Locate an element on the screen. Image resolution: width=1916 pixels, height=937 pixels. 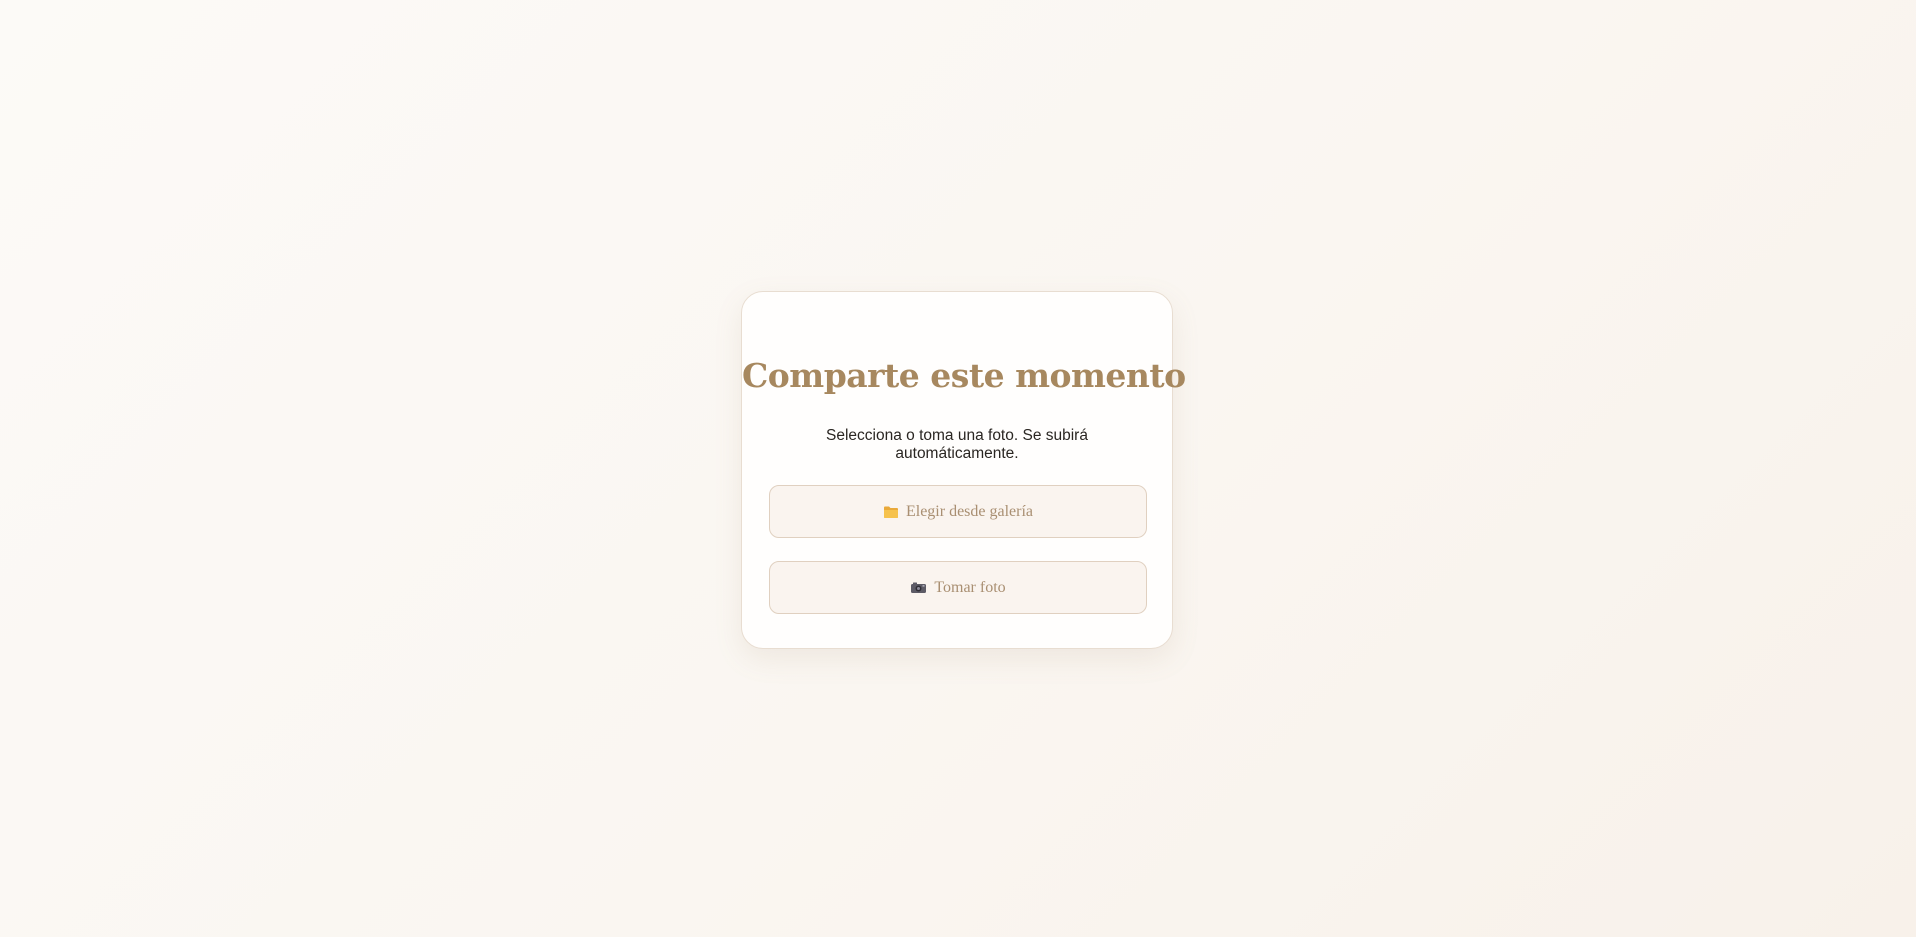
take-photo-button: Tomar foto is located at coordinates (958, 587).